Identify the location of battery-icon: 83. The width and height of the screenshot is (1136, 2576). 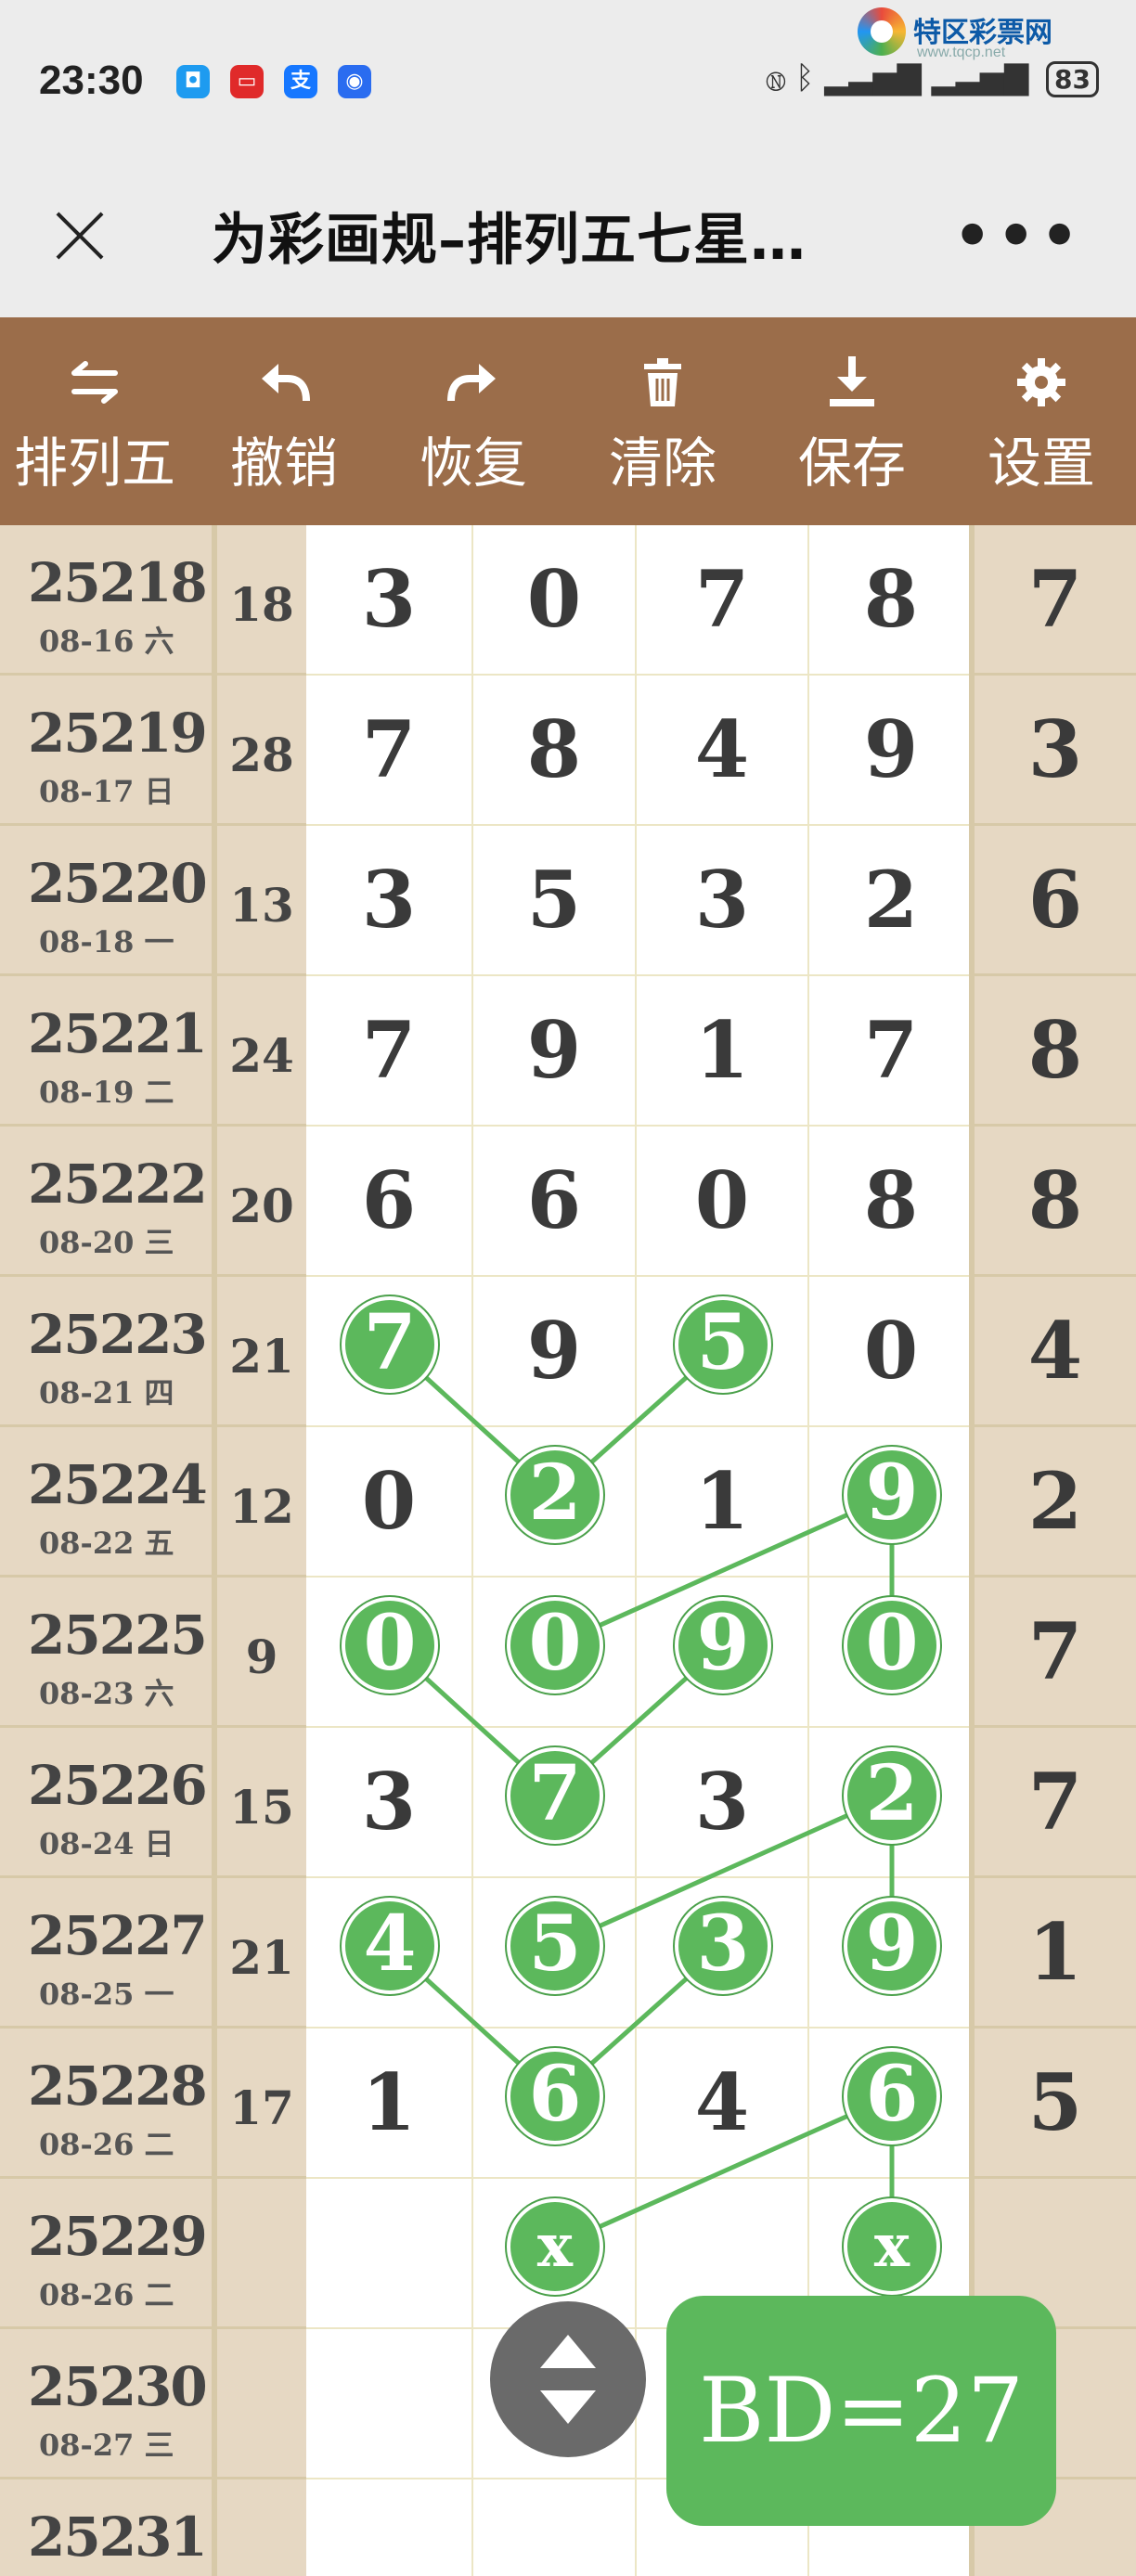
(1072, 79).